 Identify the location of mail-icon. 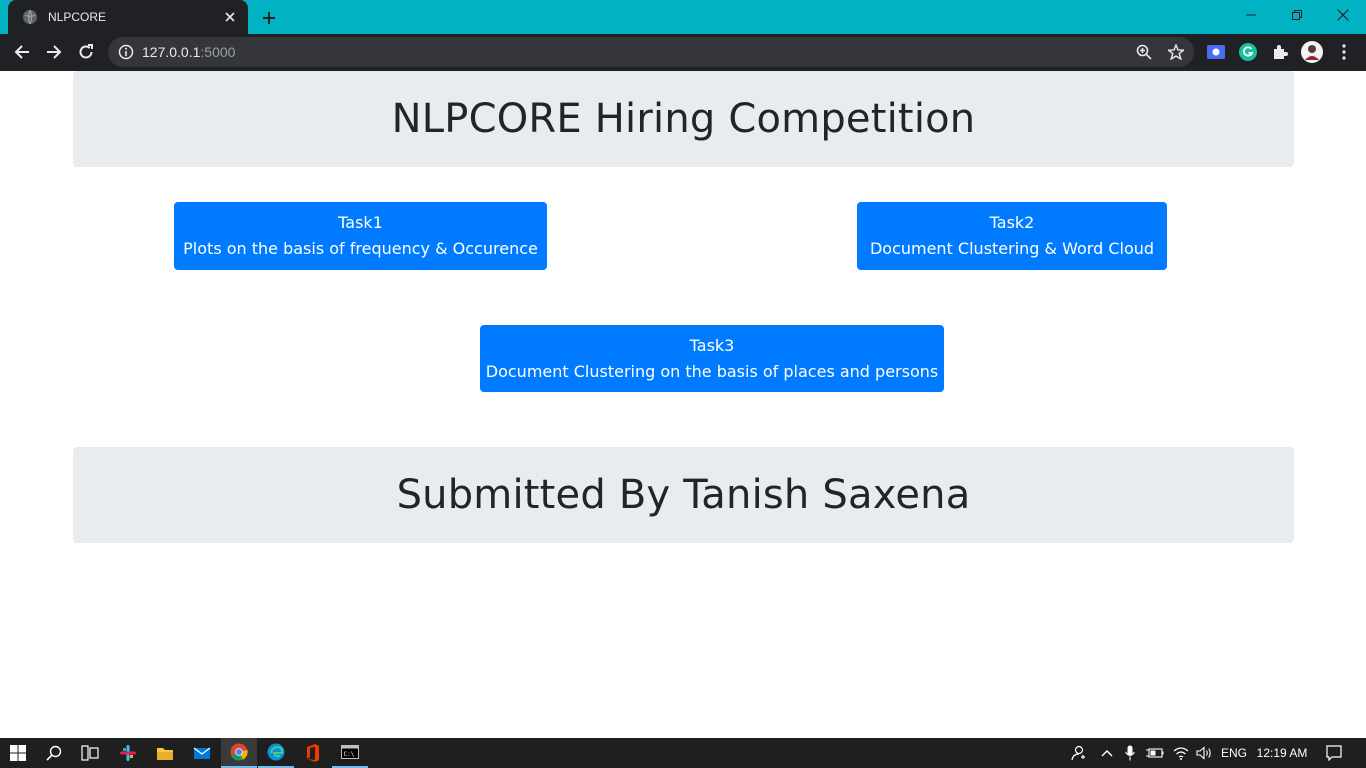
(202, 753).